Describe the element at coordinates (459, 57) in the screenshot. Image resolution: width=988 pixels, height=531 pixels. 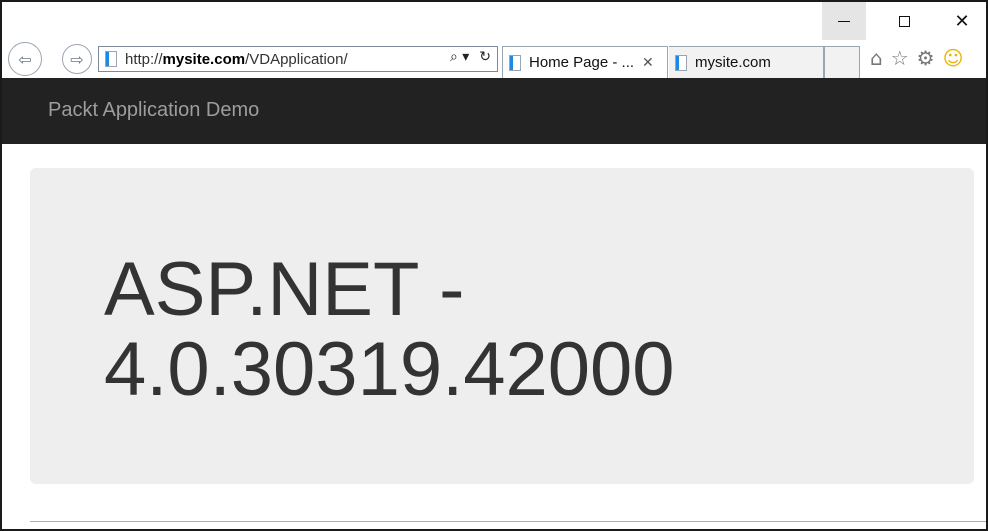
I see `search-icon: ⌕ ▾` at that location.